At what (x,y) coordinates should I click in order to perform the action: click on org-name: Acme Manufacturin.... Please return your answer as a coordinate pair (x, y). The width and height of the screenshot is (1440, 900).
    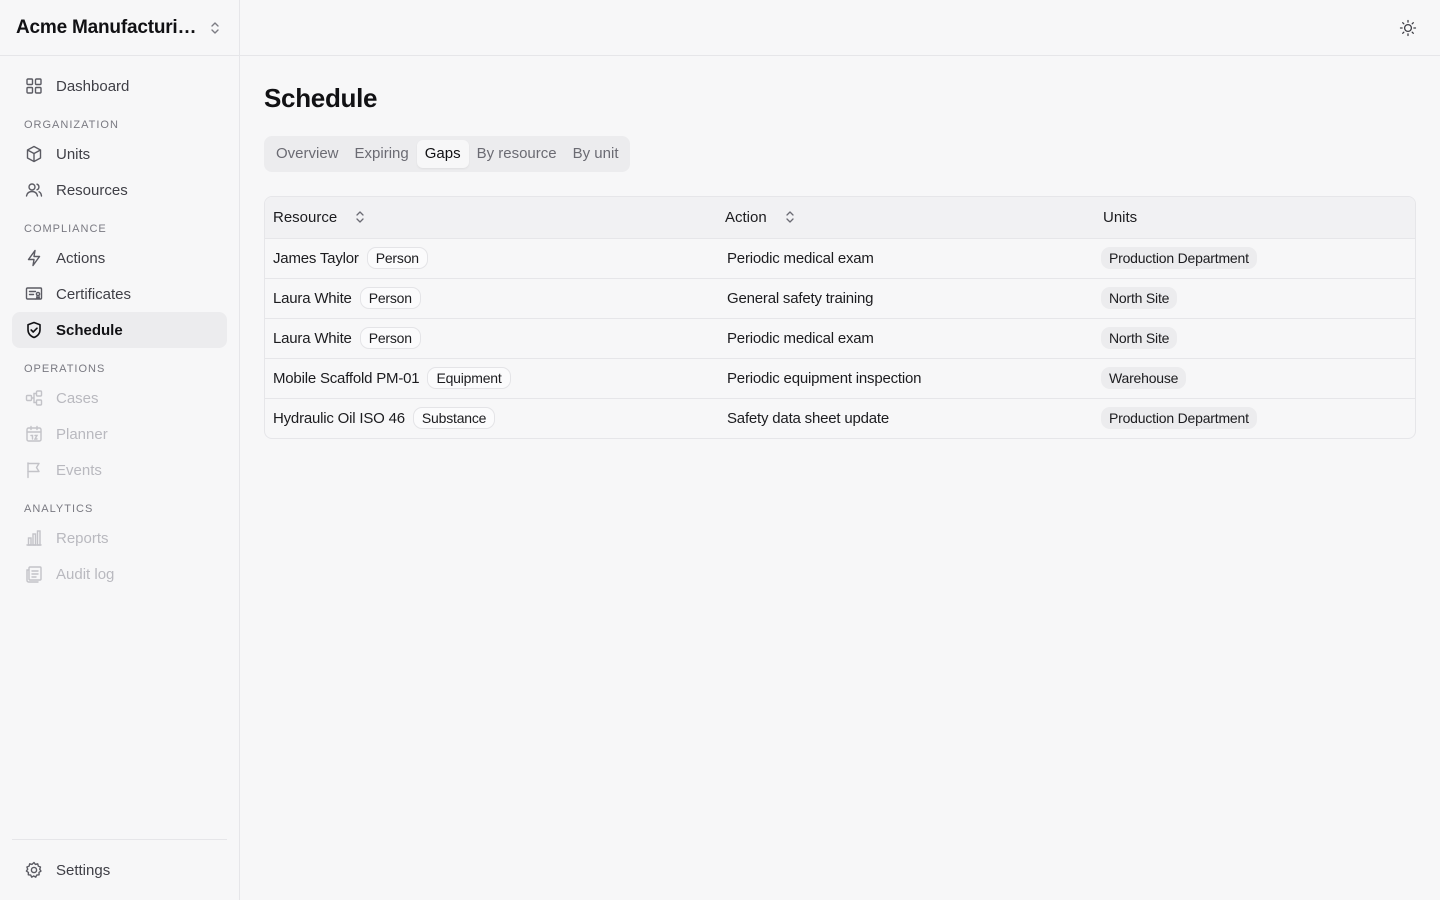
    Looking at the image, I should click on (108, 27).